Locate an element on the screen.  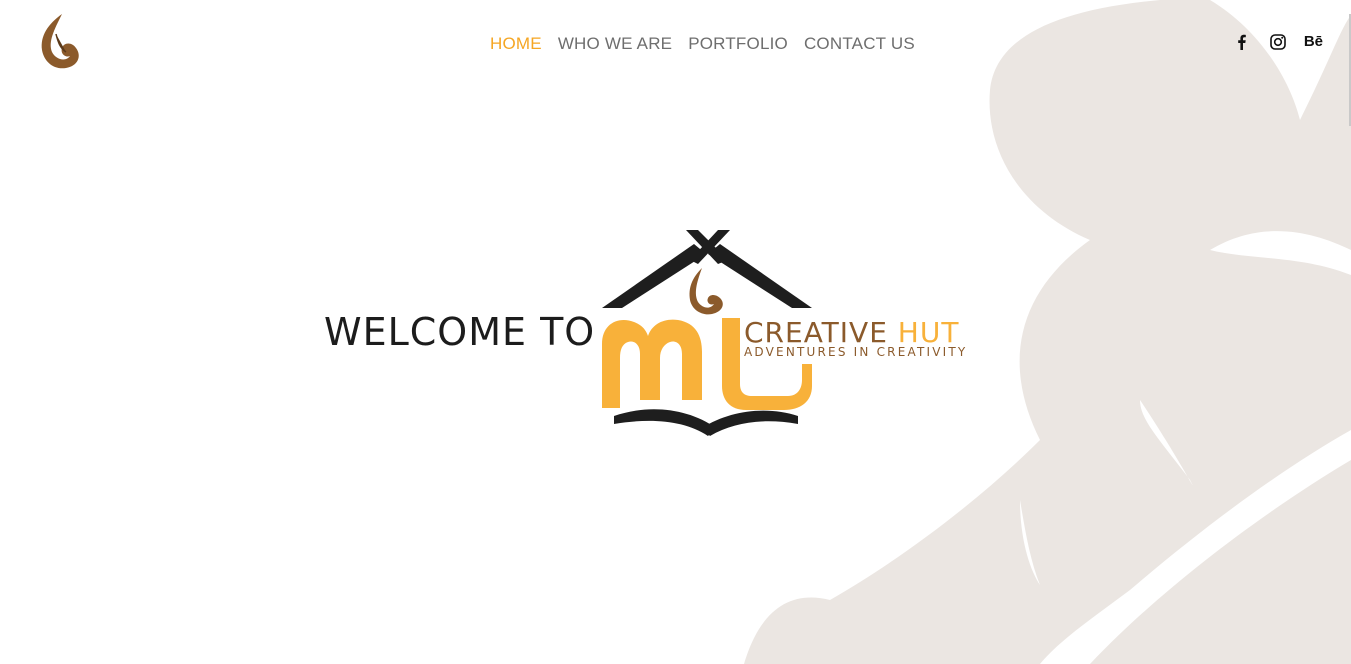
main-navigation: HOME WHO WE ARE PORTFOLIO CONTACT US is located at coordinates (702, 44).